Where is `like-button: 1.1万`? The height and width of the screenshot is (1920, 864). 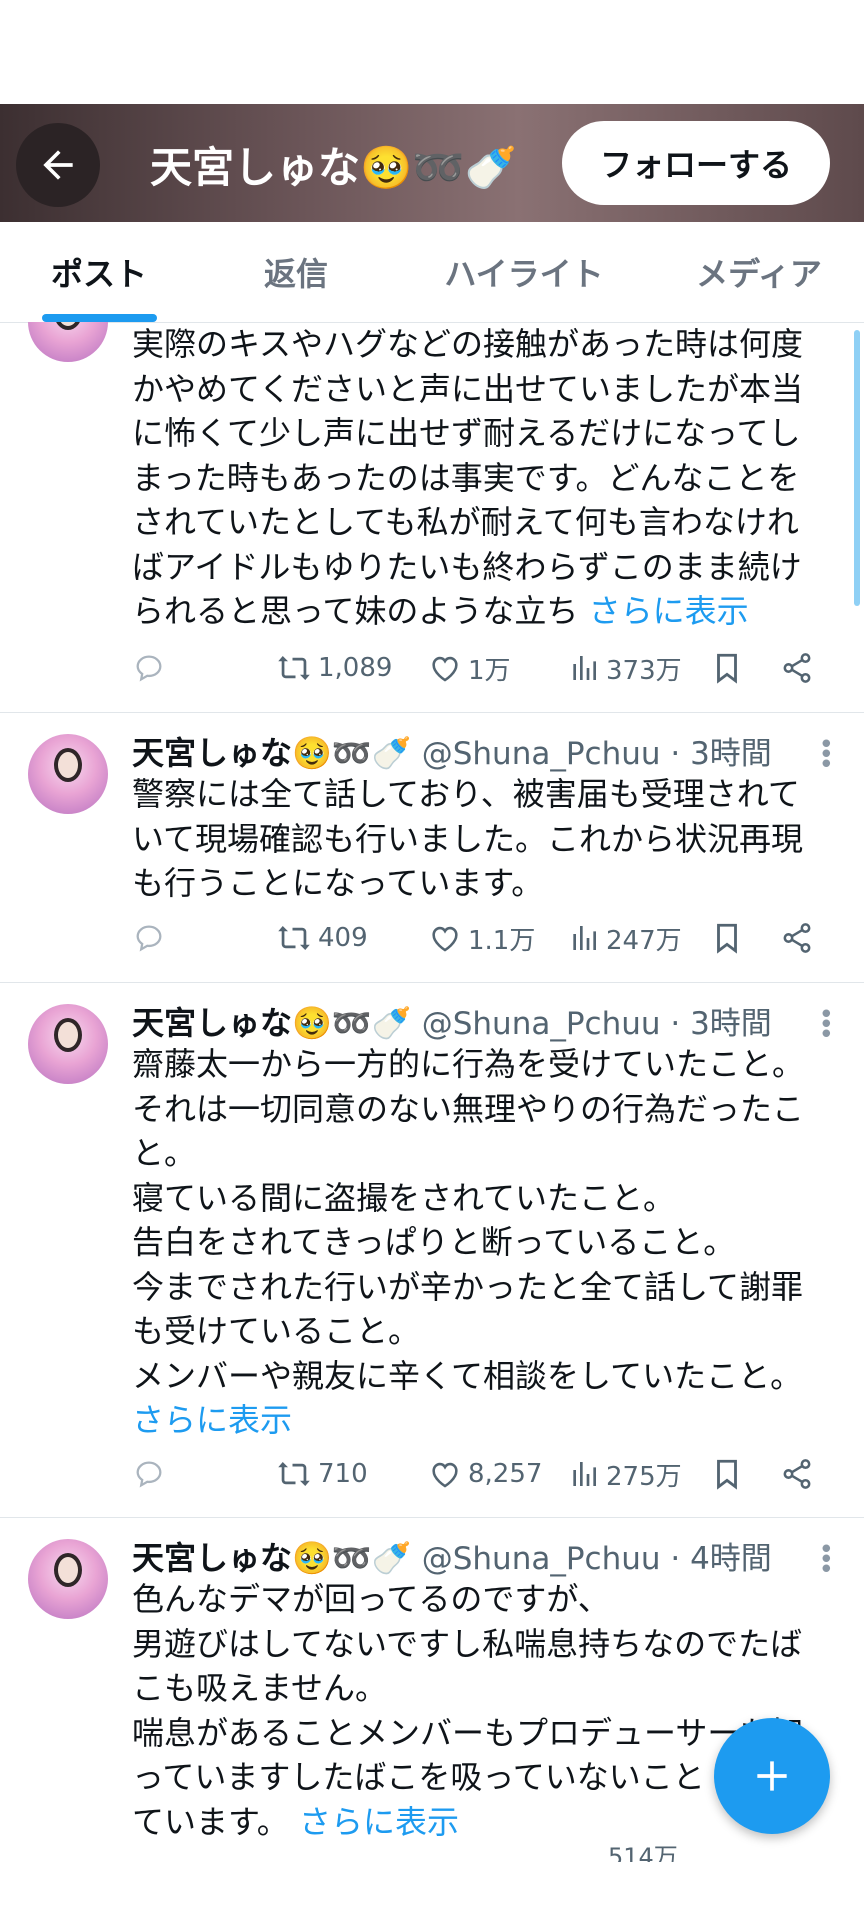 like-button: 1.1万 is located at coordinates (481, 938).